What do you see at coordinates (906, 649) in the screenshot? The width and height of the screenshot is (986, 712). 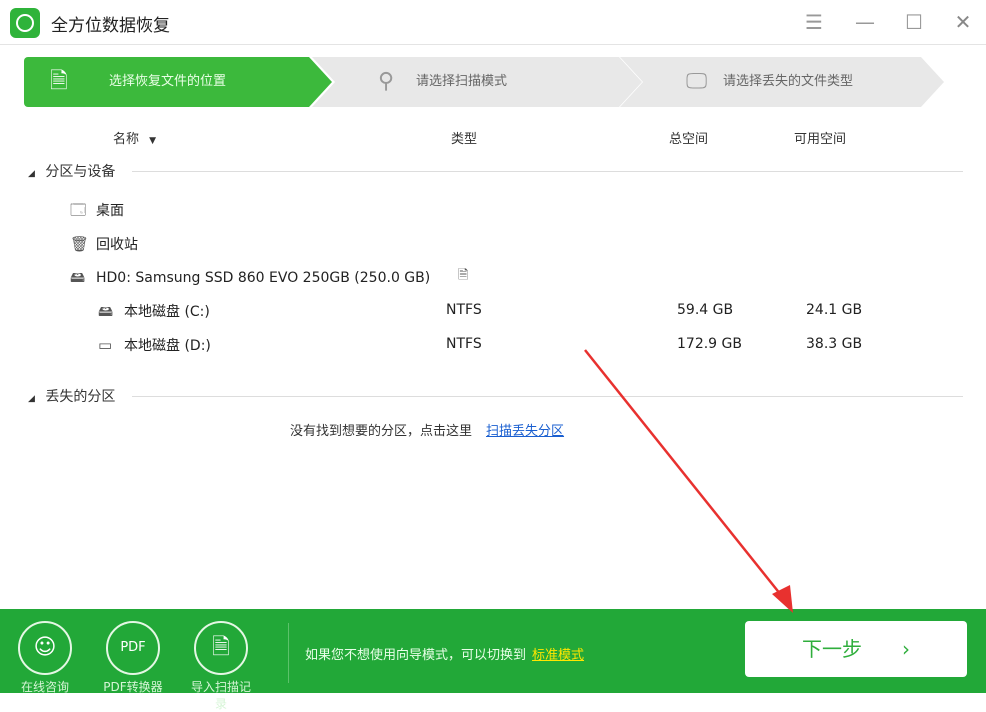 I see `chevron-right-icon: ›` at bounding box center [906, 649].